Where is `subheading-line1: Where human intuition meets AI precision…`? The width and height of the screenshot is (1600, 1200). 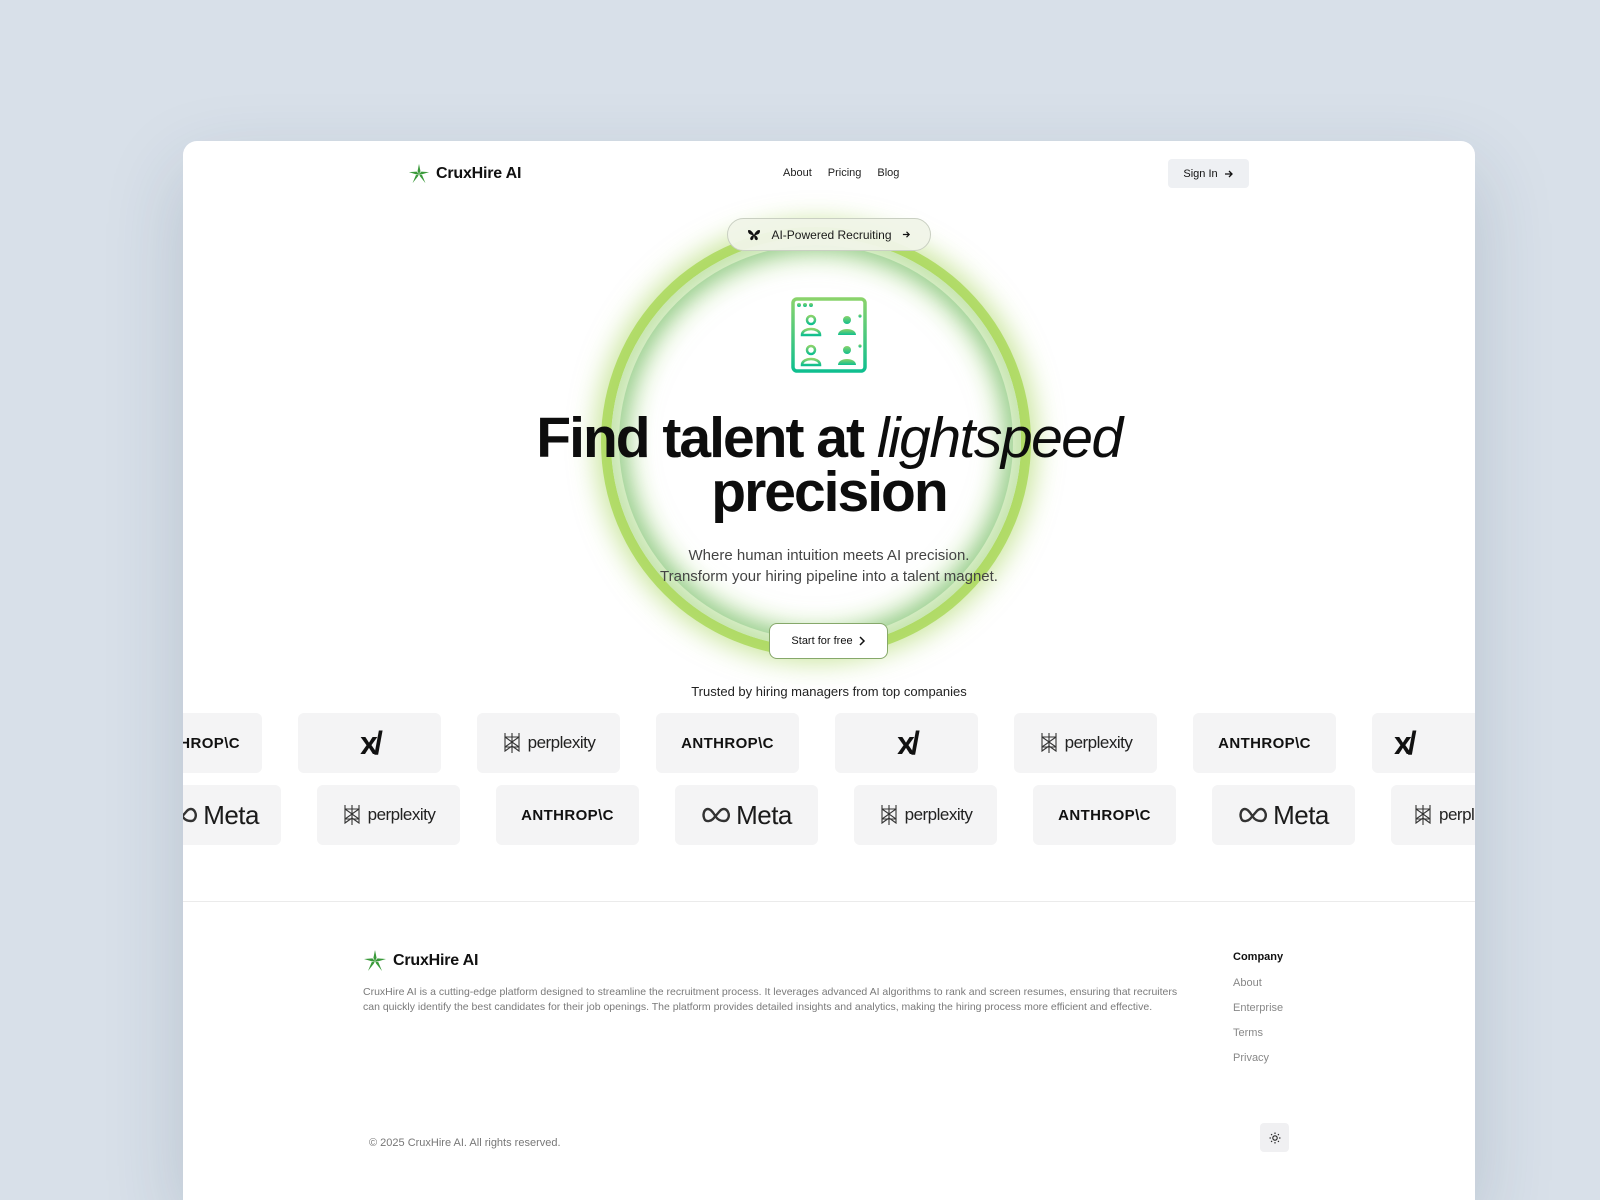
subheading-line1: Where human intuition meets AI precision… is located at coordinates (829, 555).